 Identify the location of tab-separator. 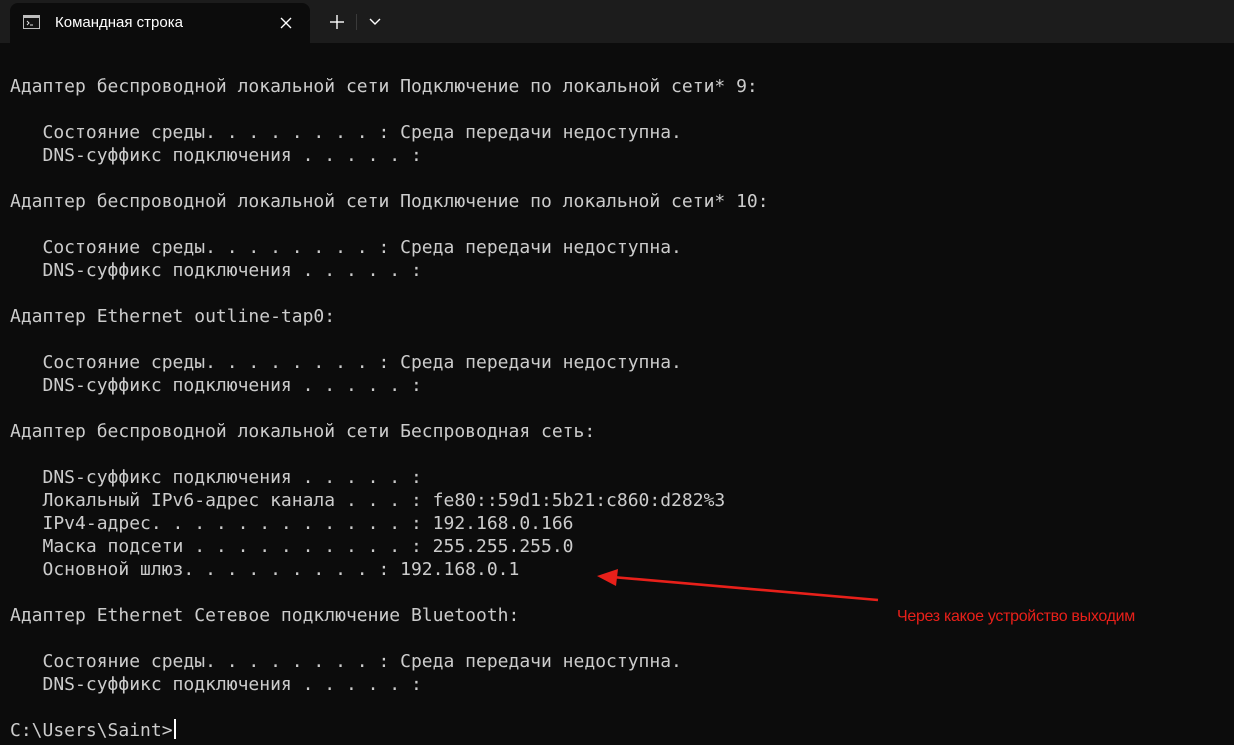
(356, 22).